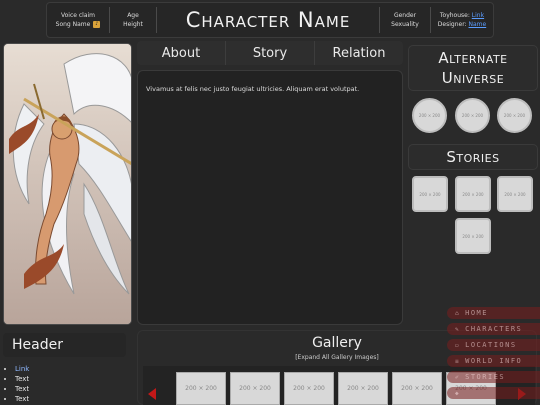  I want to click on sidebar-list: Link Text Text Text, so click(22, 384).